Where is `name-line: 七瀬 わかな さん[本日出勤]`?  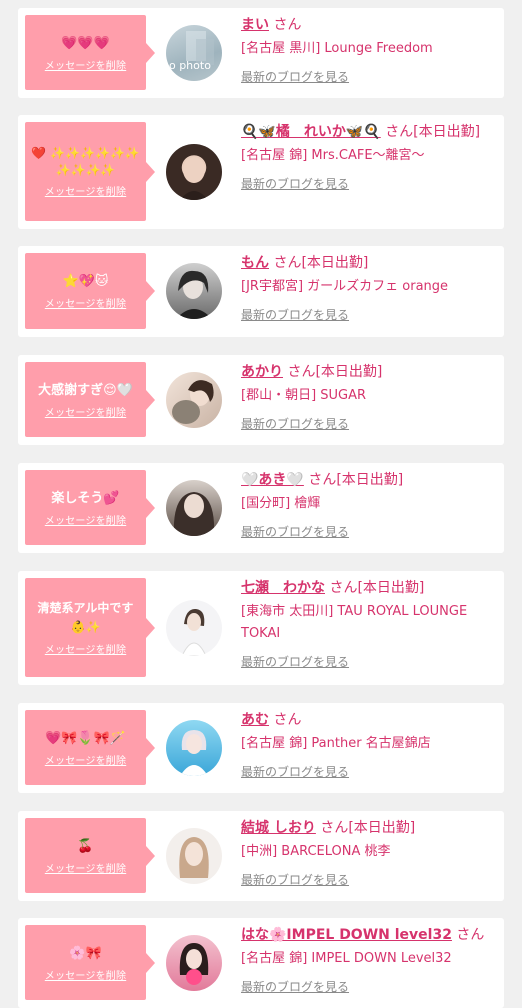 name-line: 七瀬 わかな さん[本日出勤] is located at coordinates (370, 588).